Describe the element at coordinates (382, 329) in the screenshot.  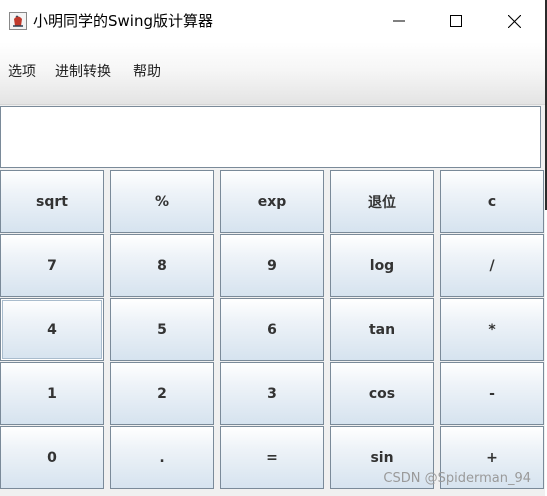
I see `key-tan: tan` at that location.